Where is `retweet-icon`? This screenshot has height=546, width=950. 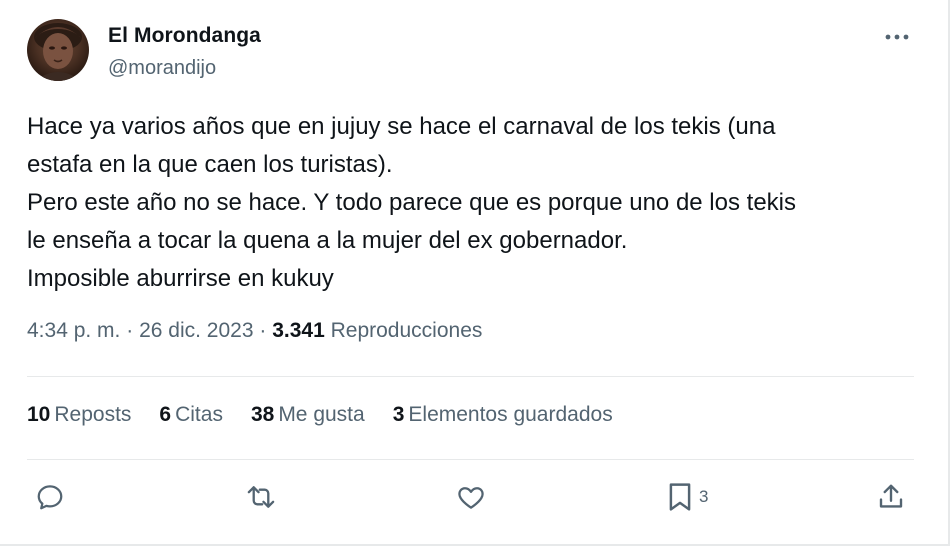 retweet-icon is located at coordinates (261, 497).